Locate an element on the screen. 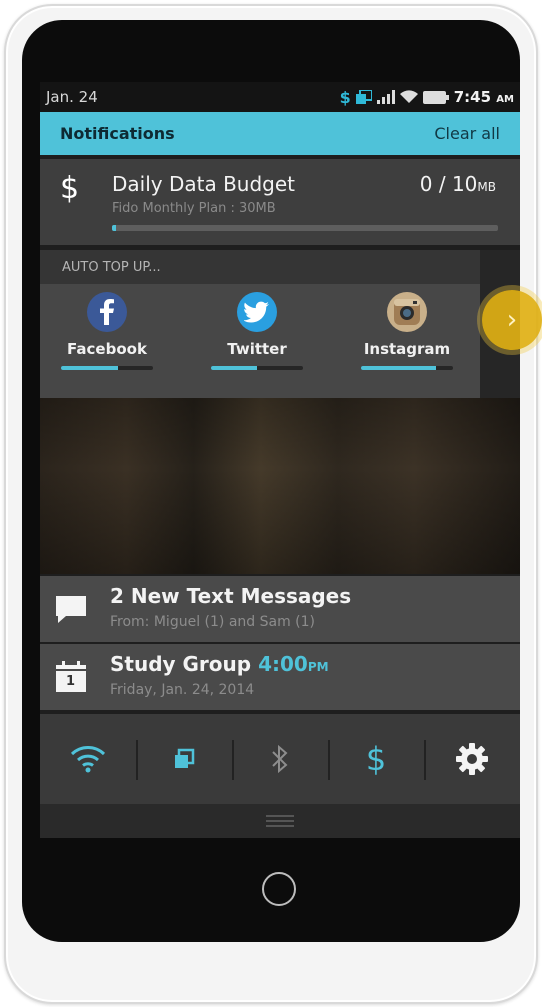 The height and width of the screenshot is (1007, 542). quick-settings-bar: $ is located at coordinates (280, 759).